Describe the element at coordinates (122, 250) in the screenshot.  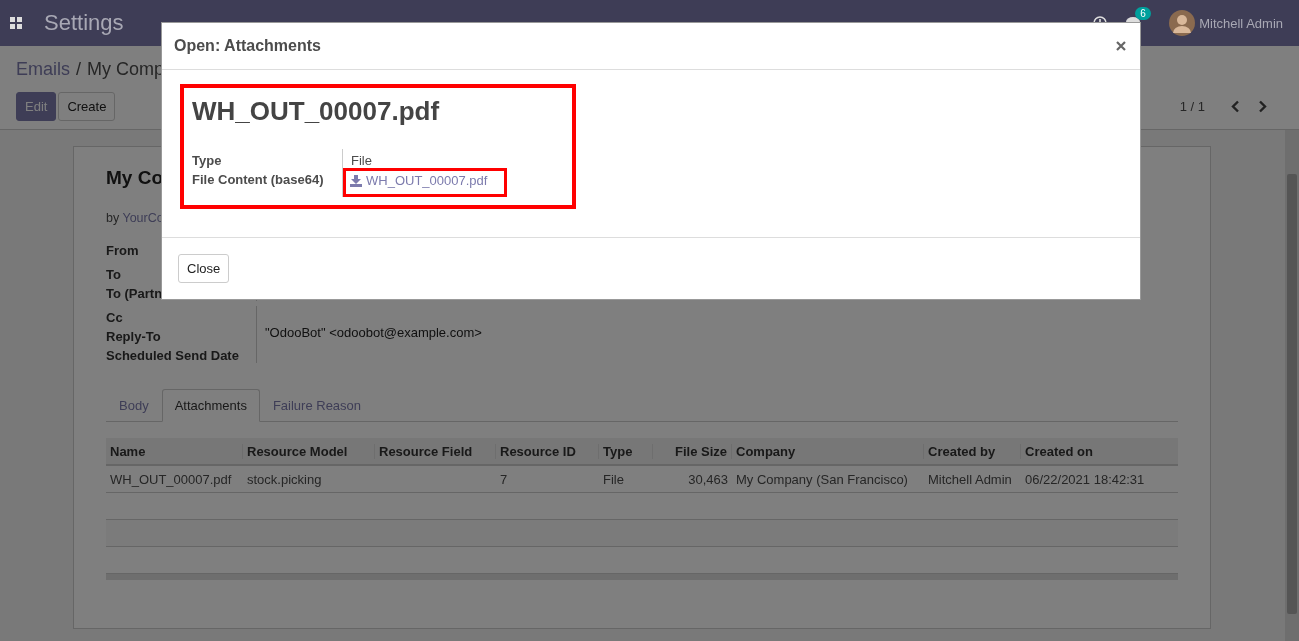
I see `field-label: From` at that location.